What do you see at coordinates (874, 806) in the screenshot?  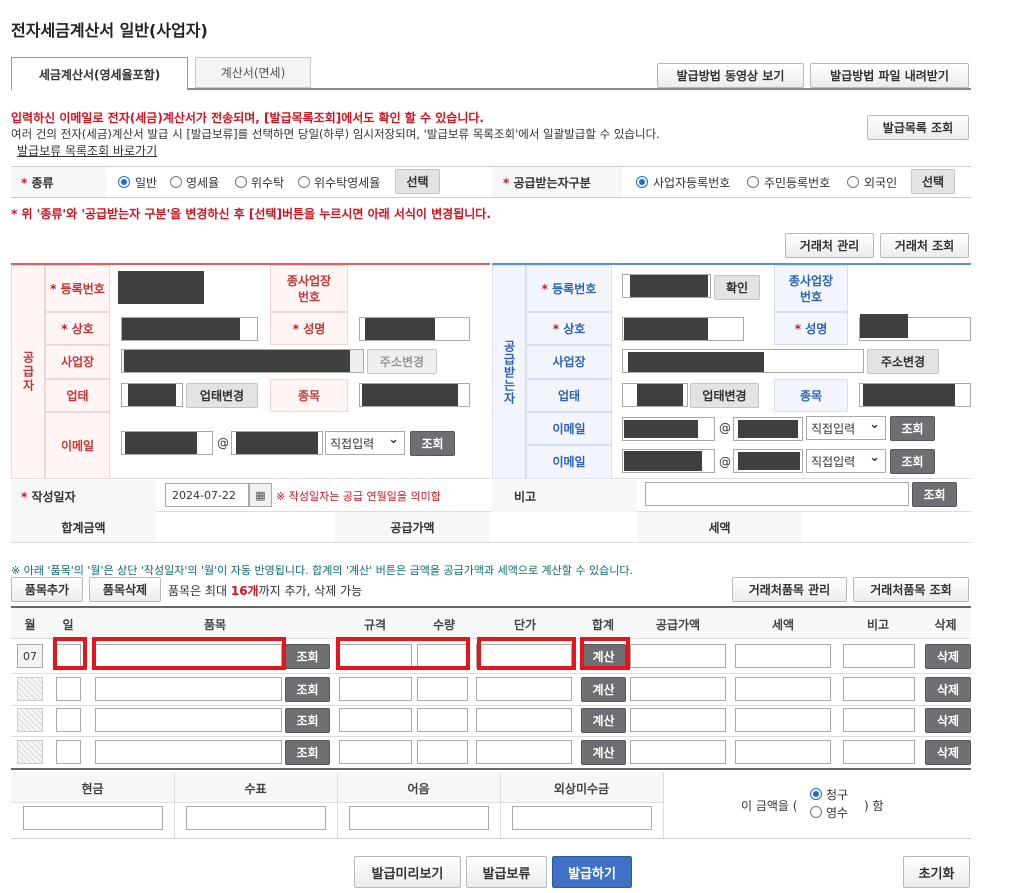 I see `pay-suffix-post: ) 함` at bounding box center [874, 806].